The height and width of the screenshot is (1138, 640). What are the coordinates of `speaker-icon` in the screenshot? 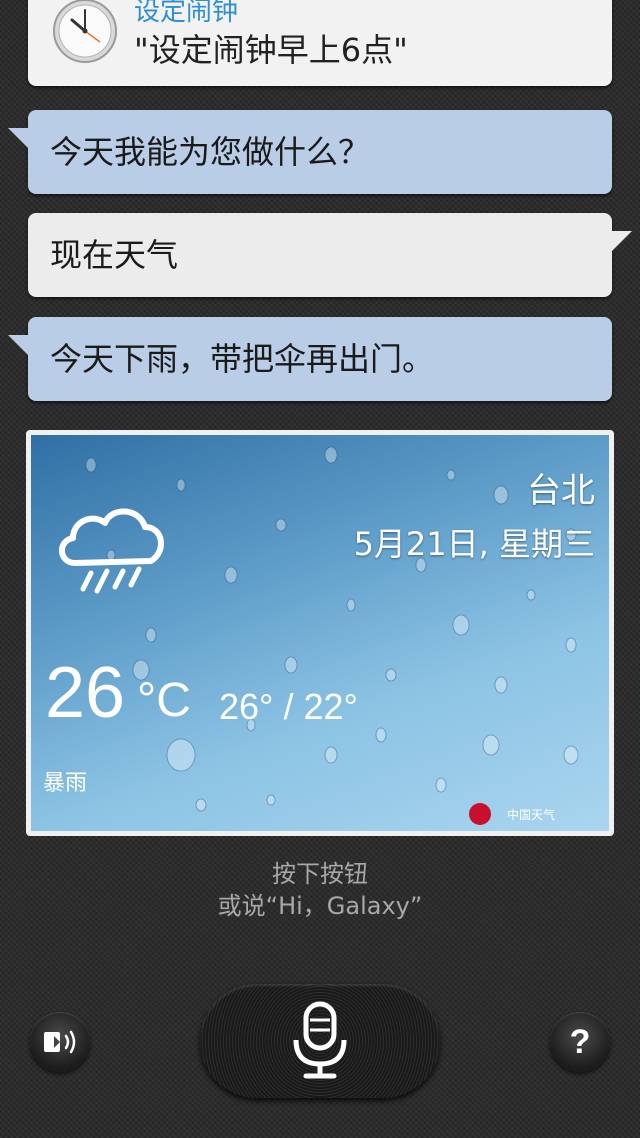 It's located at (60, 1042).